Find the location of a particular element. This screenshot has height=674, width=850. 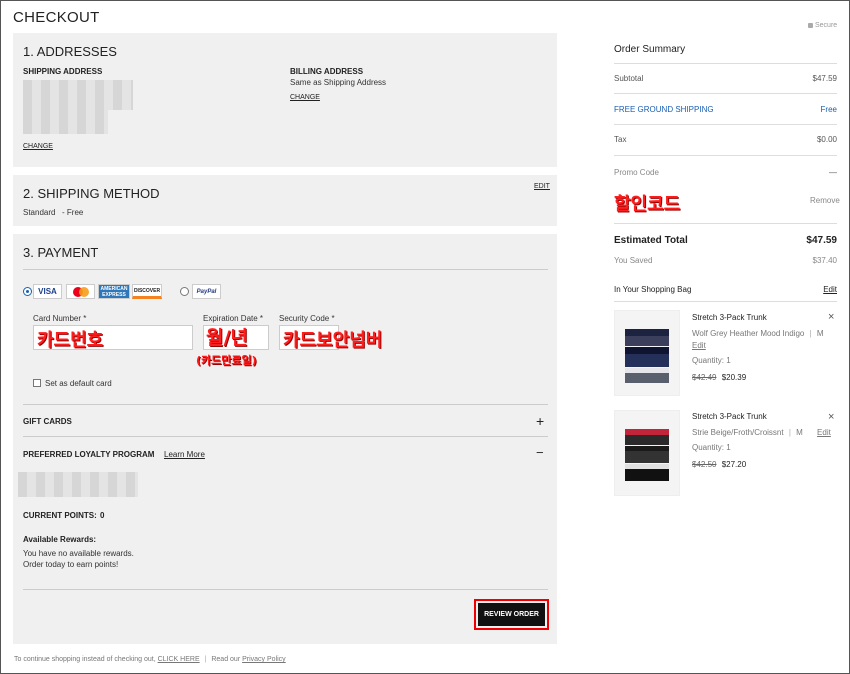

item-2-sale-price: $27.20 is located at coordinates (734, 464).